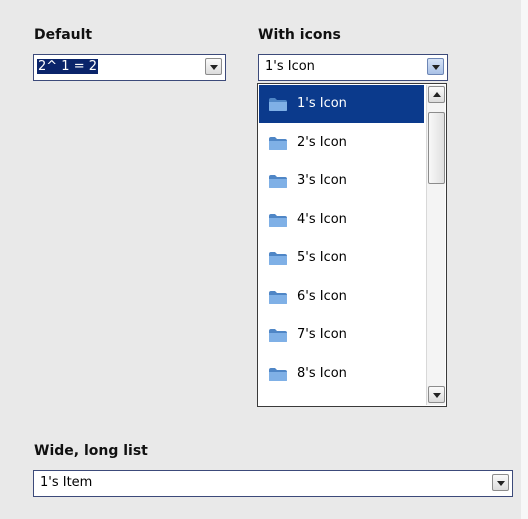  I want to click on dropdown-list-item: 2's Icon, so click(341, 143).